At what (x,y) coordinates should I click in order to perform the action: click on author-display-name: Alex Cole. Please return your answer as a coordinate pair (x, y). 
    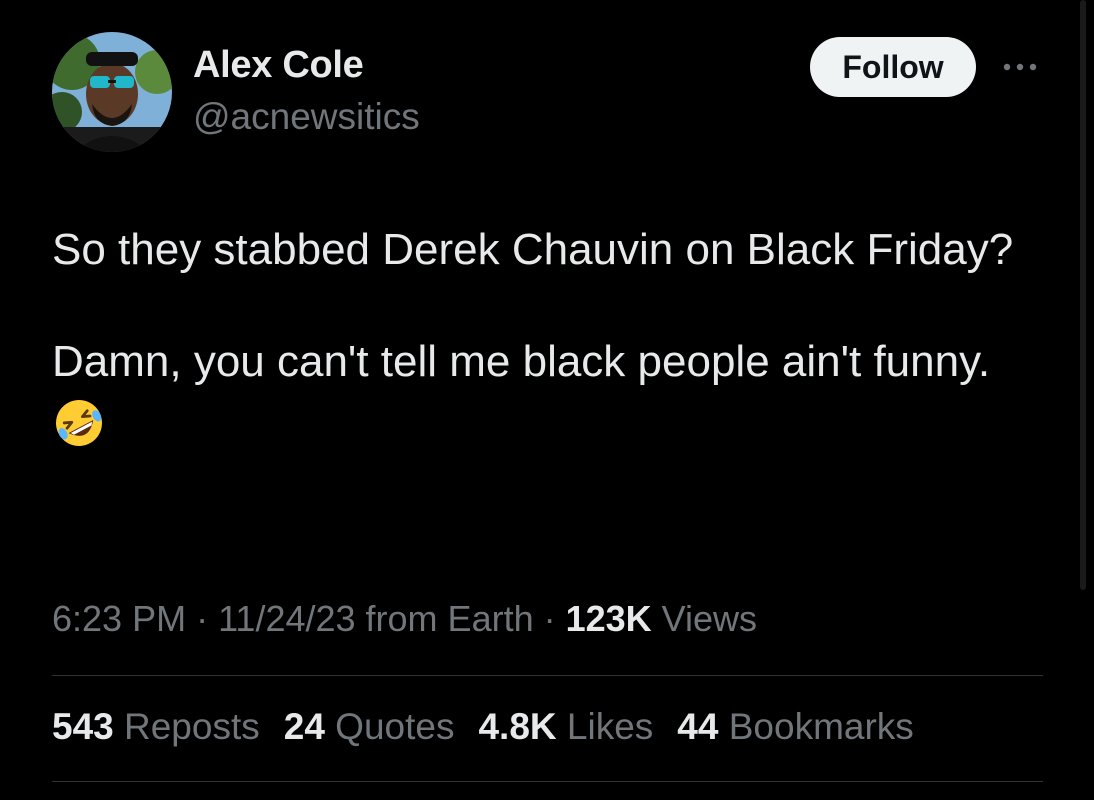
    Looking at the image, I should click on (278, 65).